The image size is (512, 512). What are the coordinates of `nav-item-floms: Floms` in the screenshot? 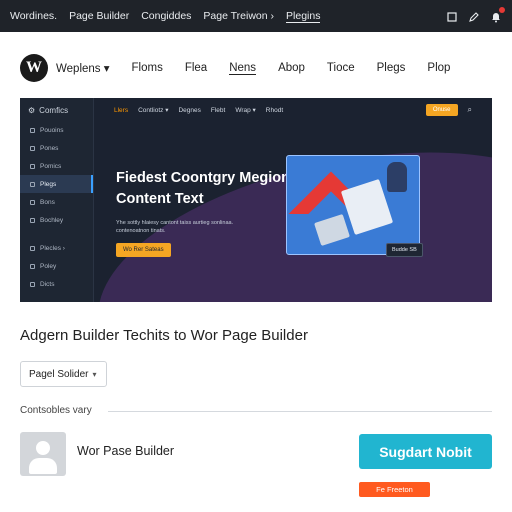 It's located at (147, 68).